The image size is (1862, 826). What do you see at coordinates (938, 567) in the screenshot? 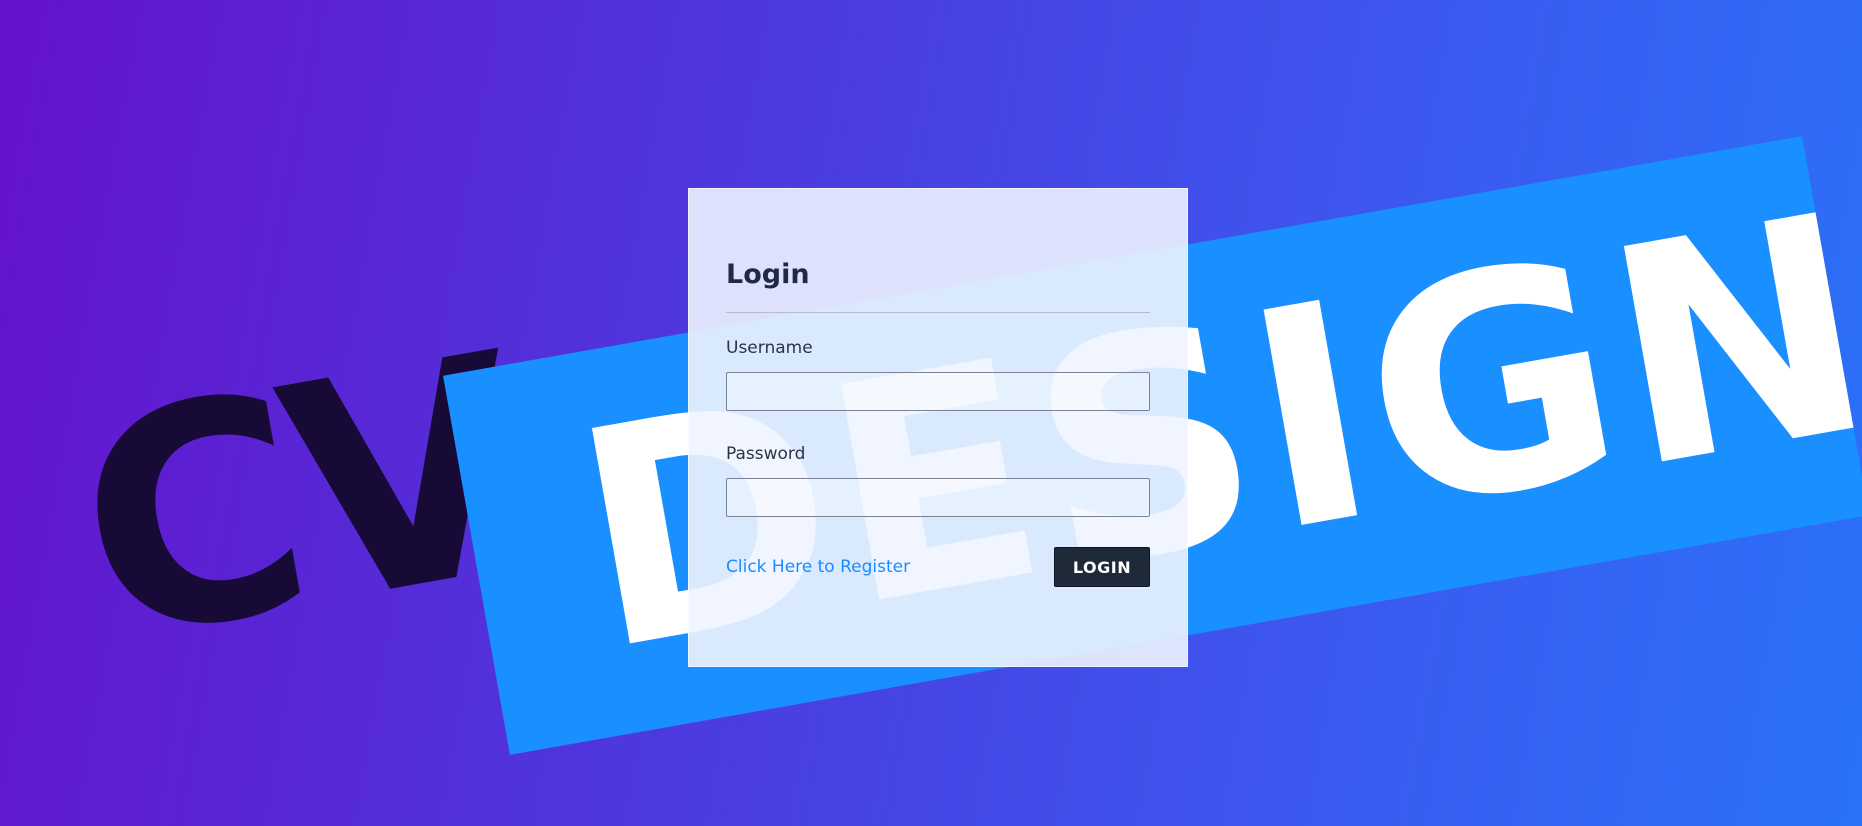
I see `form-actions: Click Here to Register LOGIN` at bounding box center [938, 567].